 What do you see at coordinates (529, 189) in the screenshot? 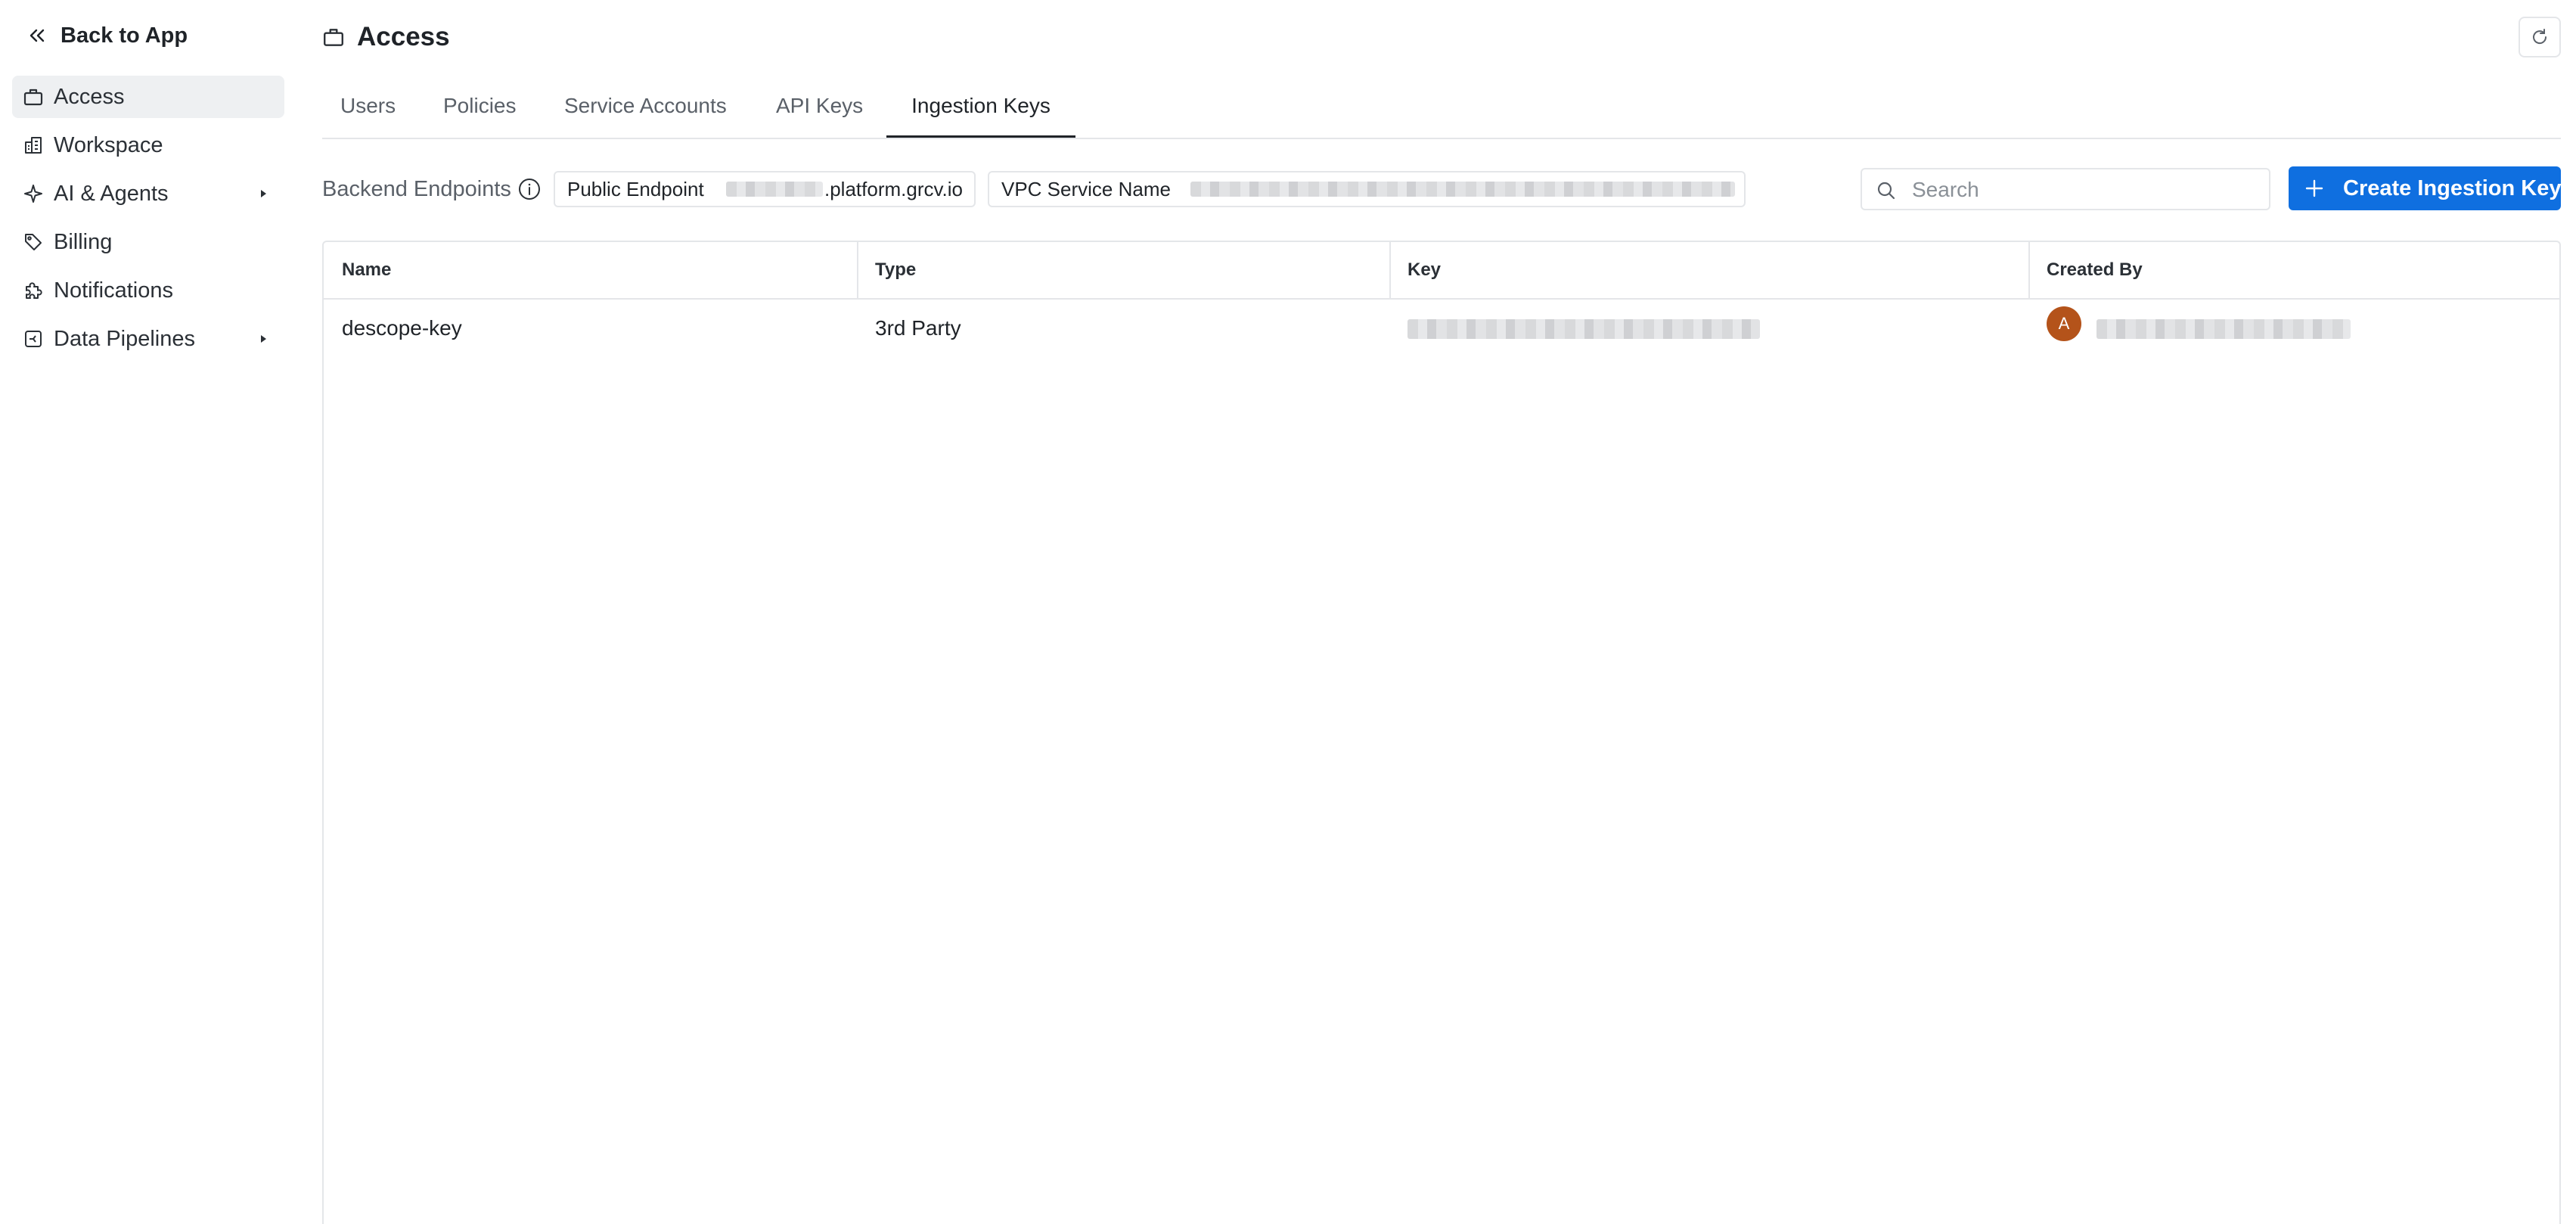
I see `info-icon` at bounding box center [529, 189].